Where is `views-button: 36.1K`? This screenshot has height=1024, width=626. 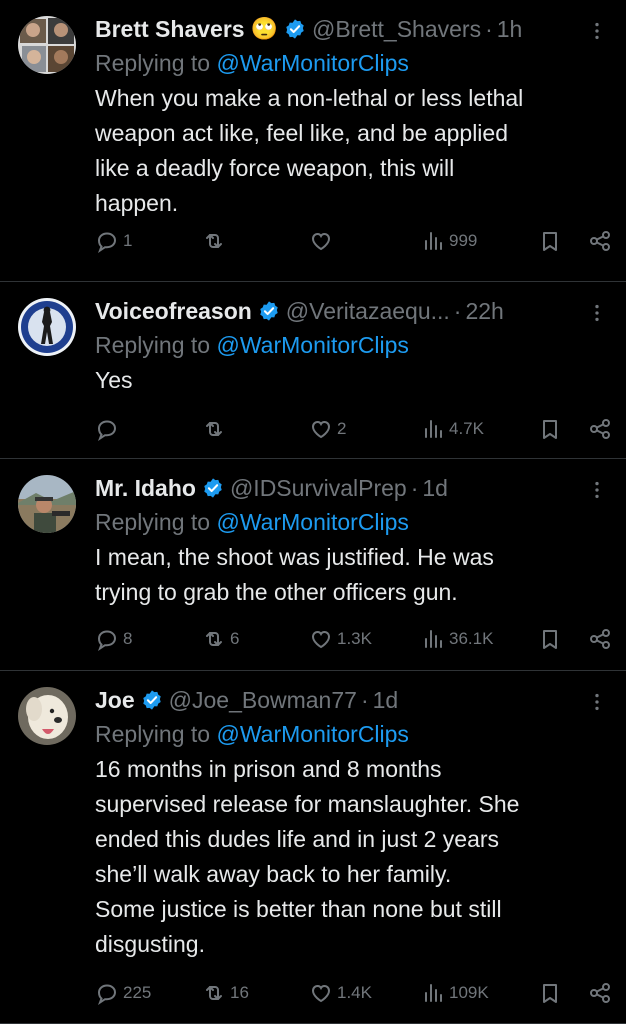
views-button: 36.1K is located at coordinates (471, 639).